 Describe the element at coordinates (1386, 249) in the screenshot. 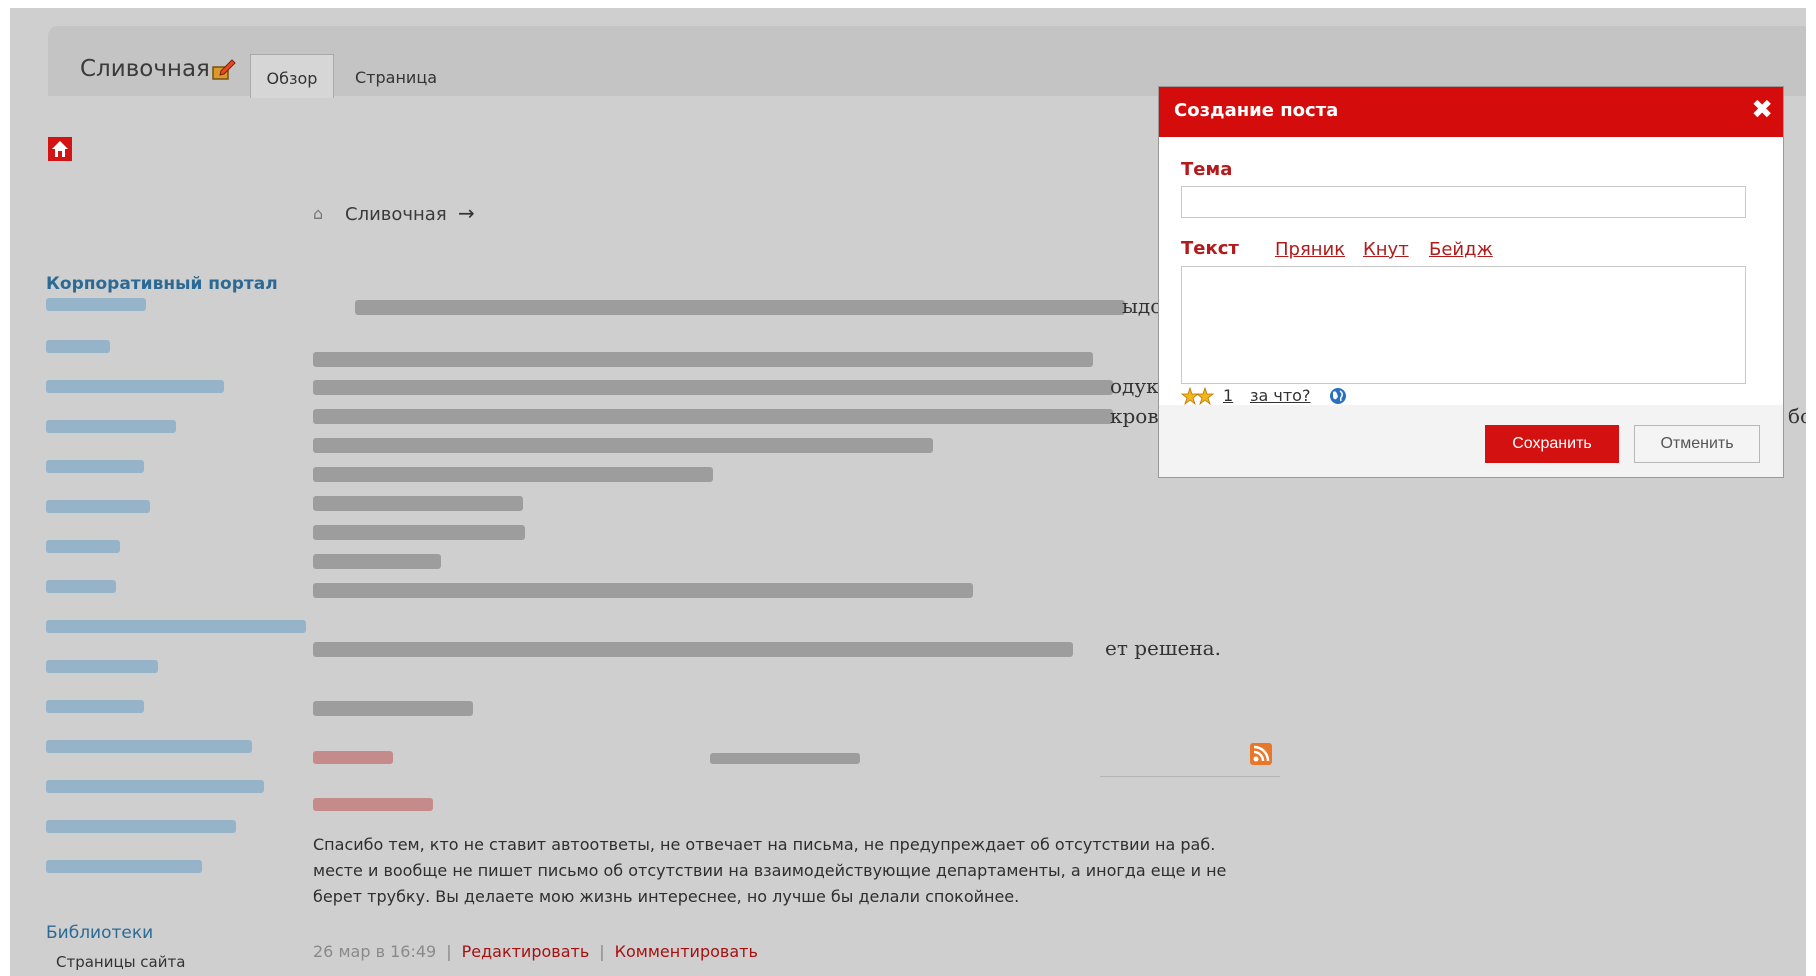

I see `whip-link: Кнут` at that location.